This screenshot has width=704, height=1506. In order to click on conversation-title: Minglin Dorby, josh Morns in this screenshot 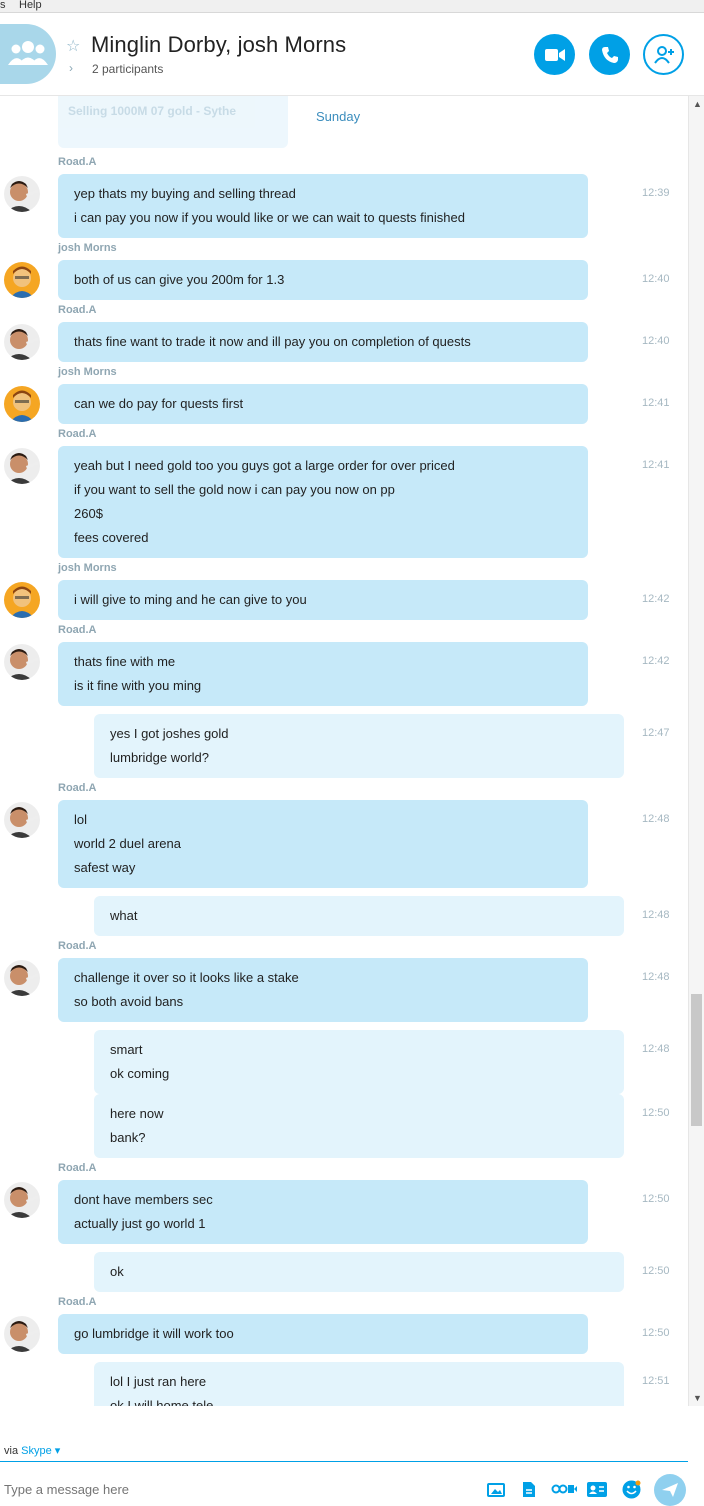, I will do `click(219, 44)`.